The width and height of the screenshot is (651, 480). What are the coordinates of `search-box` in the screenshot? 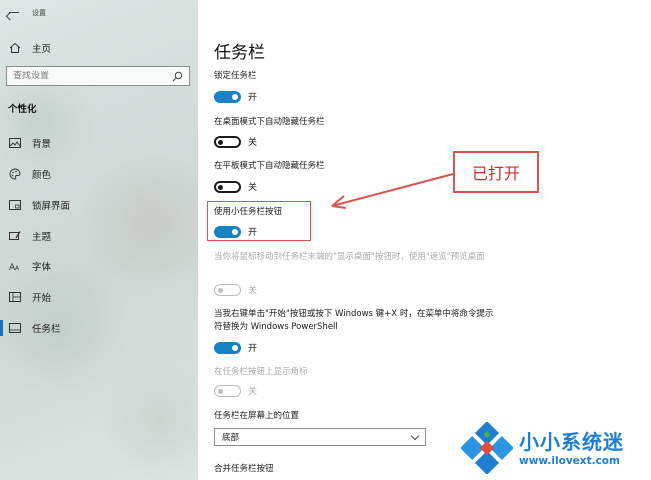 It's located at (98, 76).